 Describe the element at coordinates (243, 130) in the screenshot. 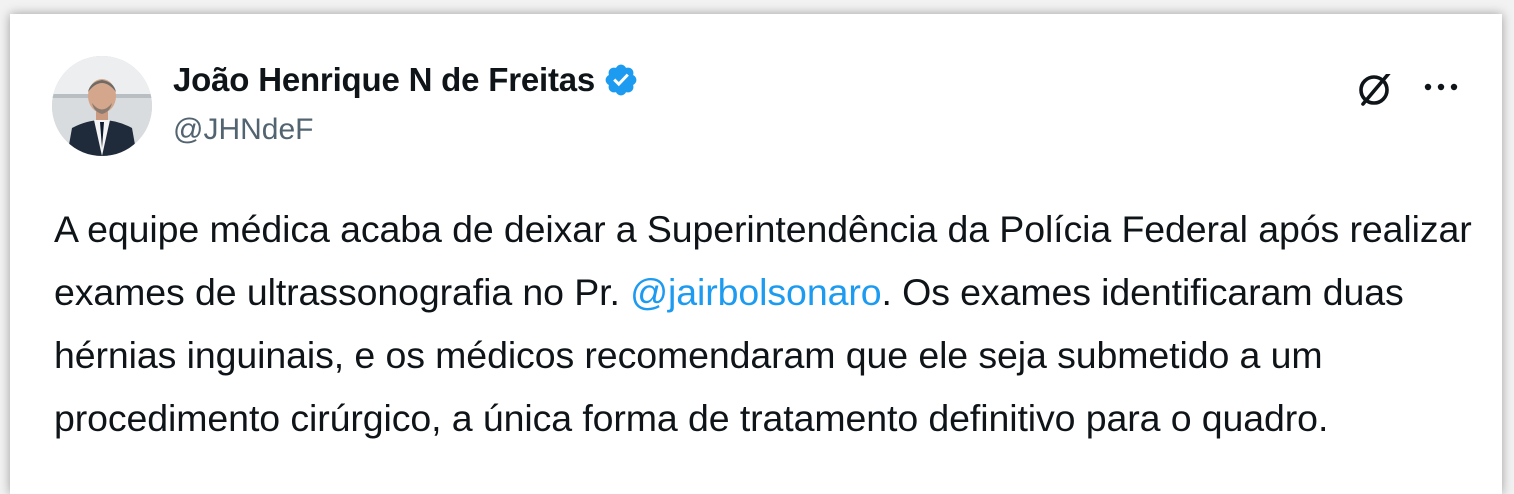

I see `author-handle: @JHNdeF` at that location.